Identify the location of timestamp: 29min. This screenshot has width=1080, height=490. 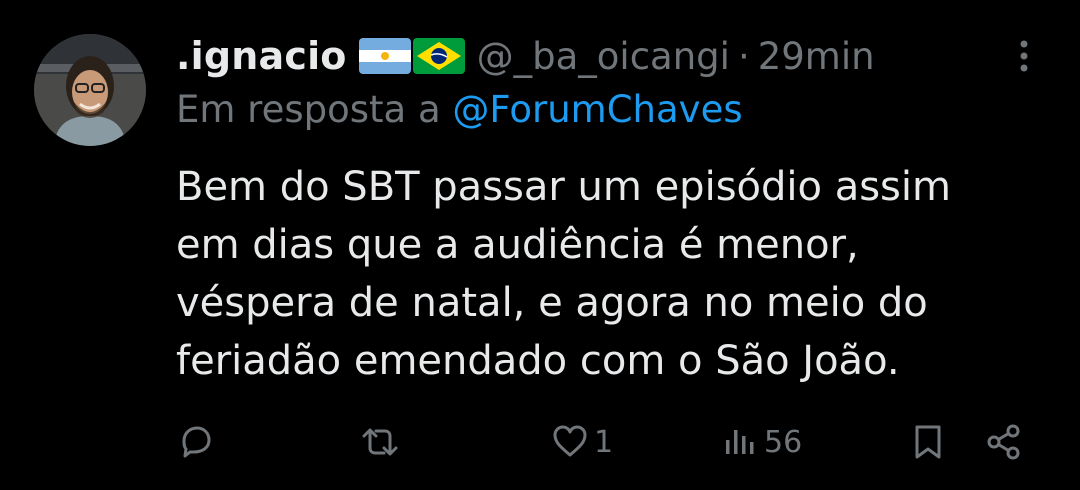
(816, 56).